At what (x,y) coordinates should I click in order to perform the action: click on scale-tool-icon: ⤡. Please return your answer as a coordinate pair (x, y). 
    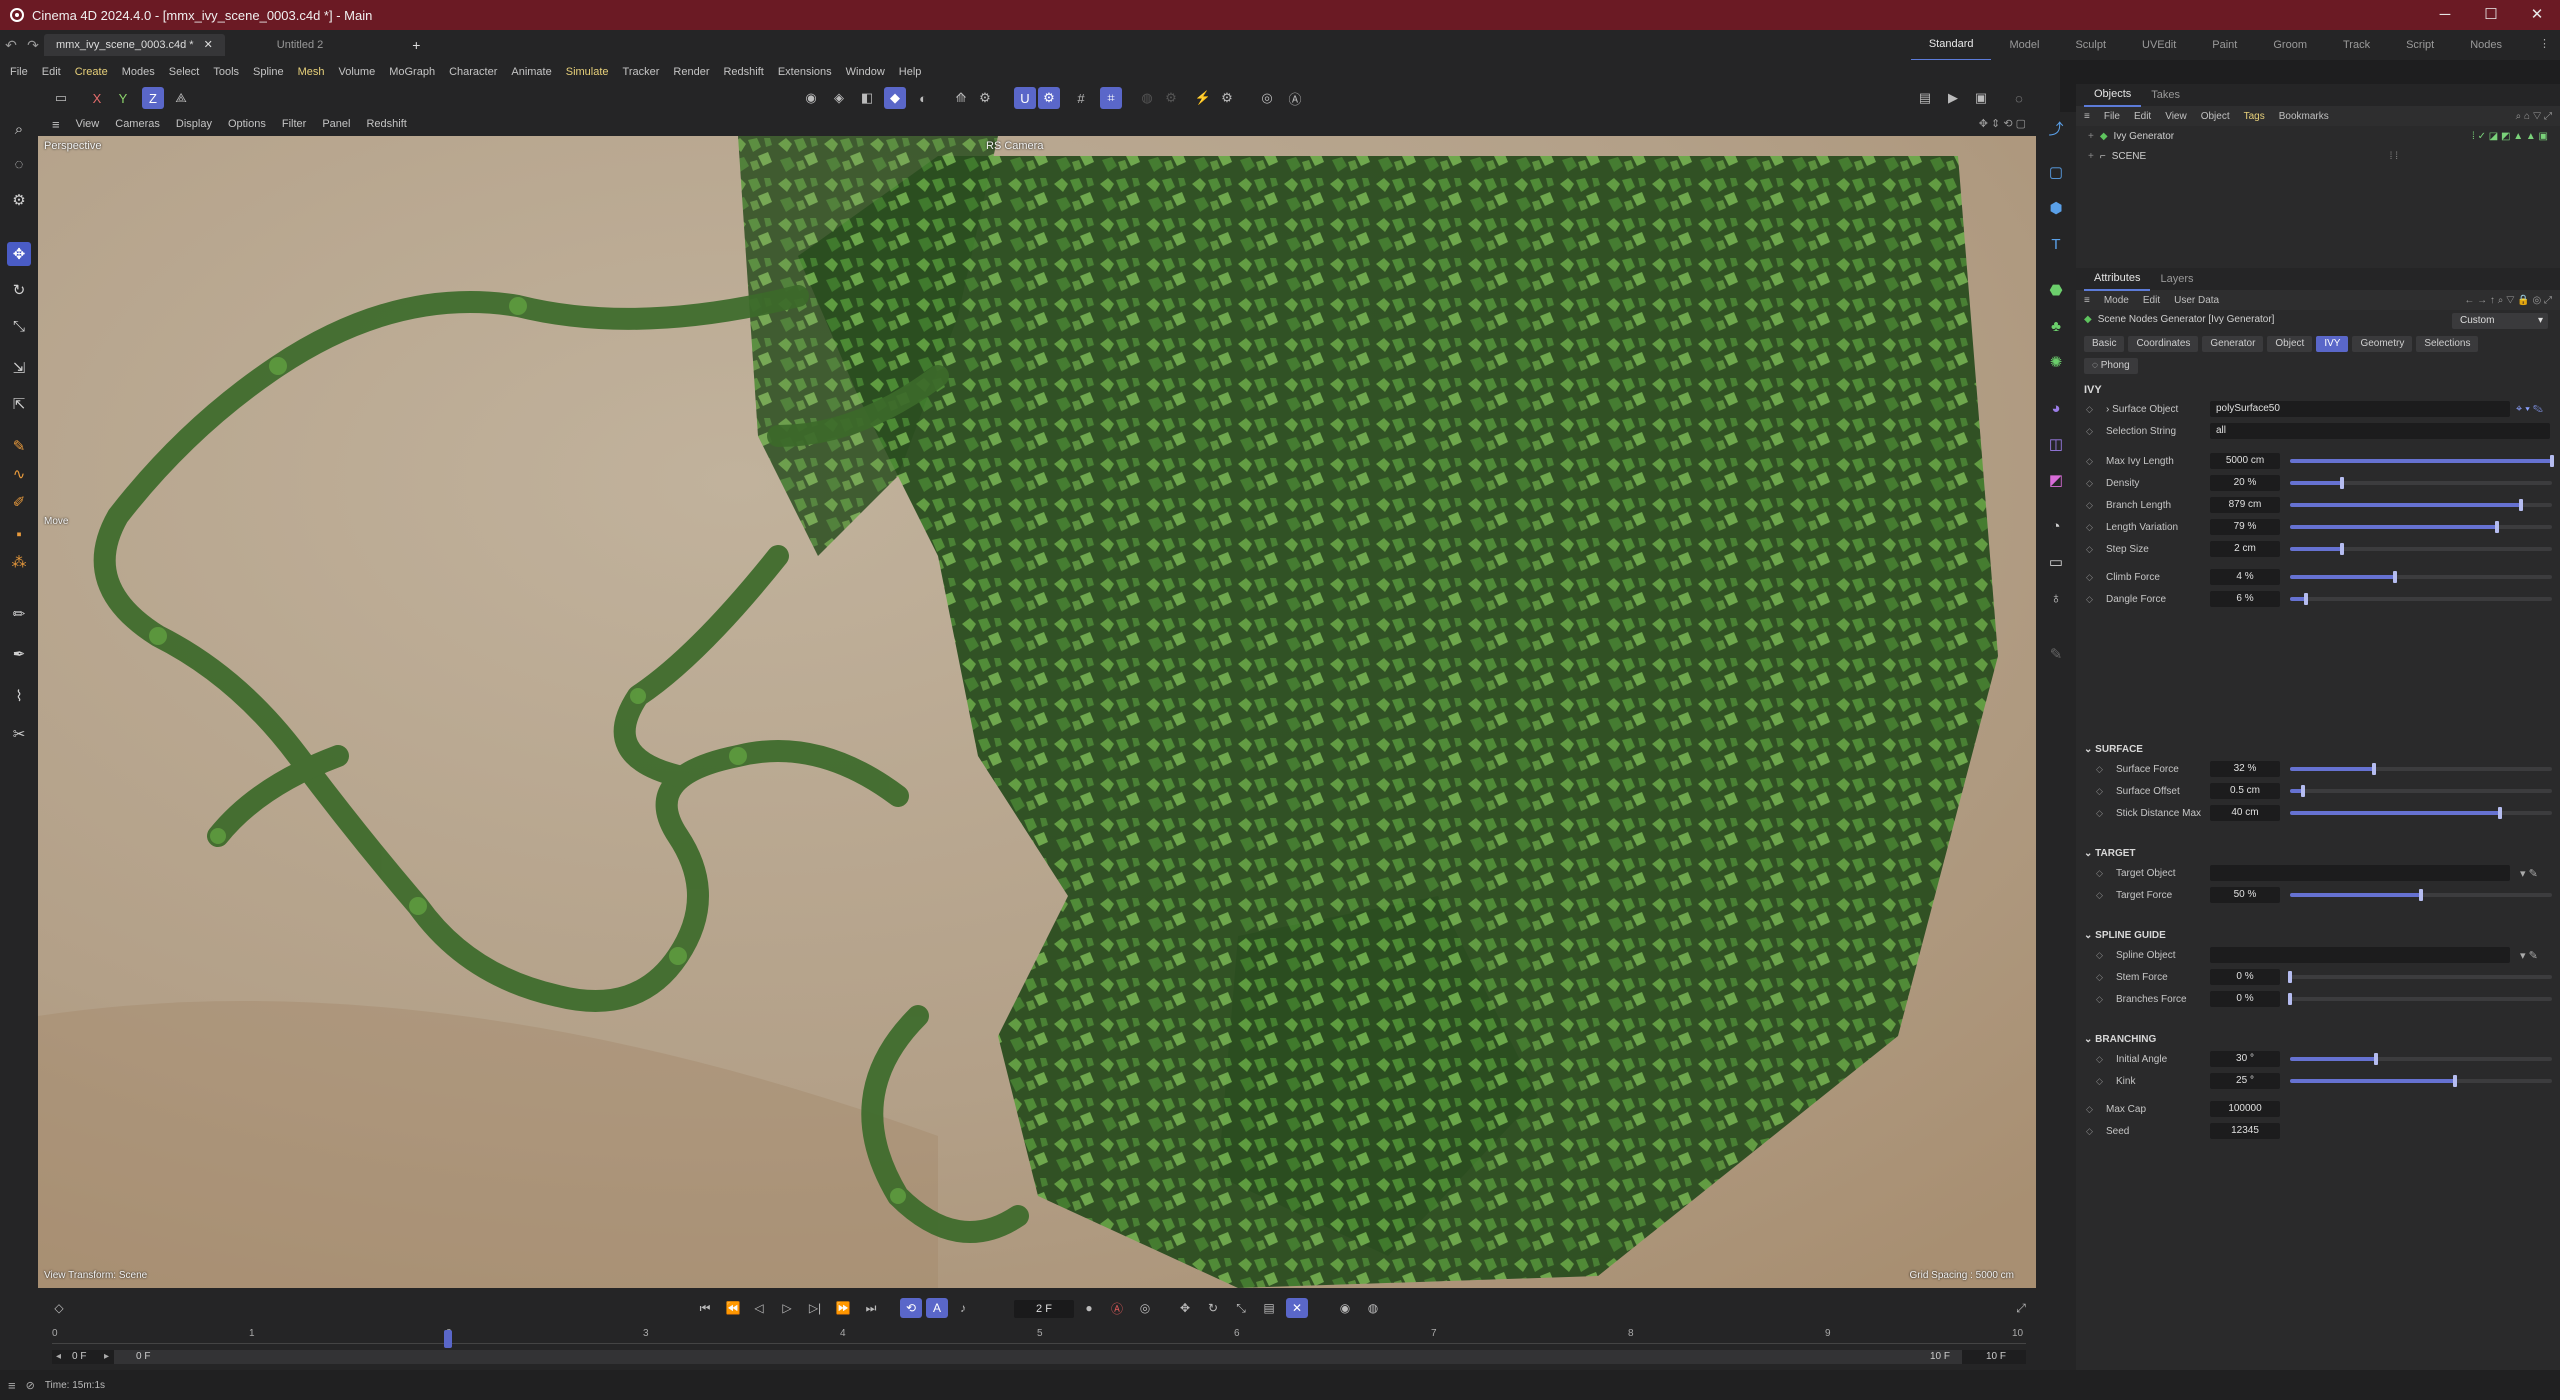
    Looking at the image, I should click on (19, 326).